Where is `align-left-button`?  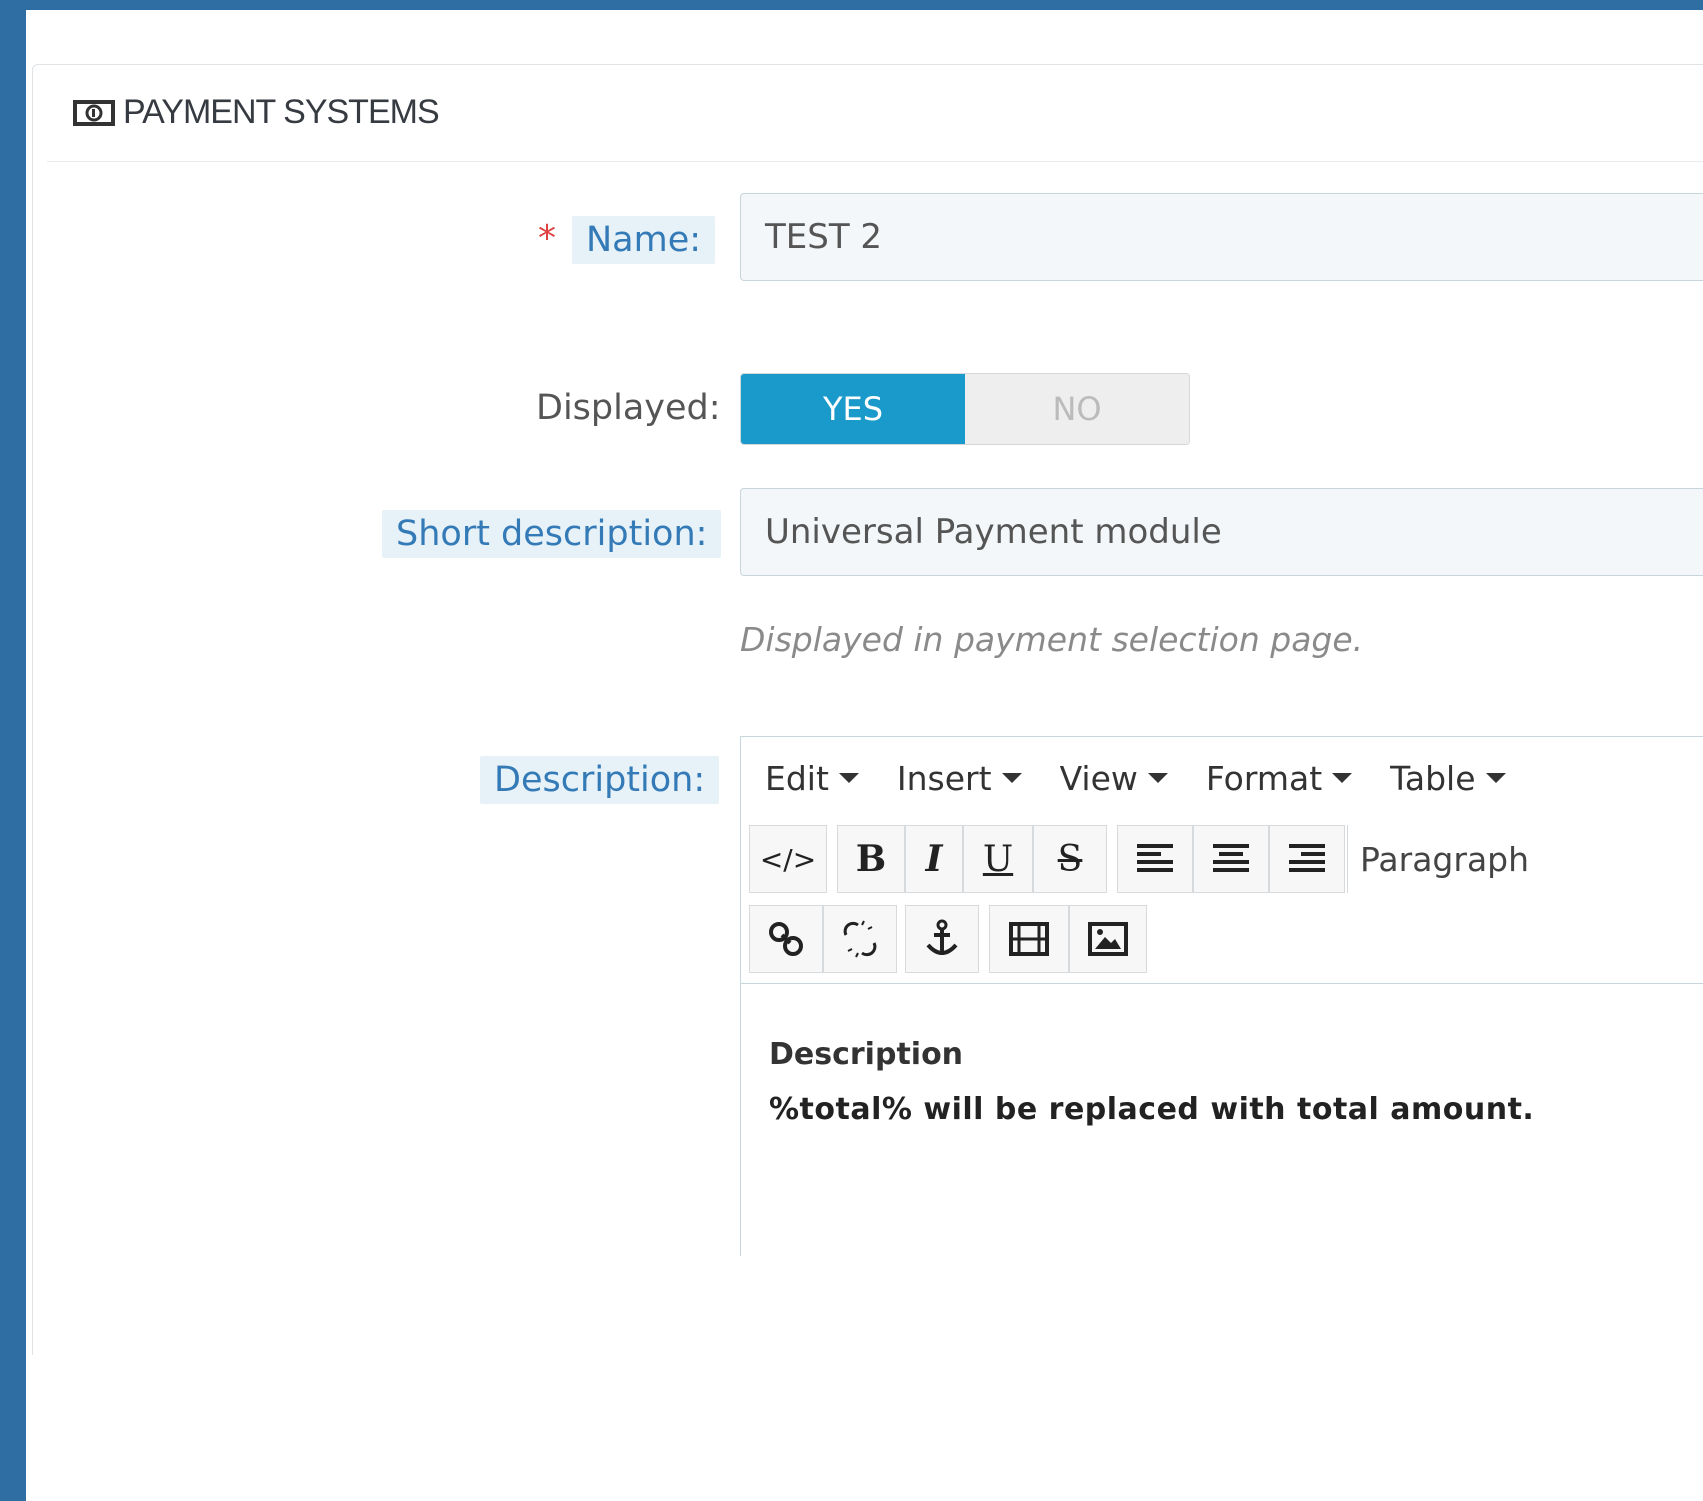
align-left-button is located at coordinates (1155, 859).